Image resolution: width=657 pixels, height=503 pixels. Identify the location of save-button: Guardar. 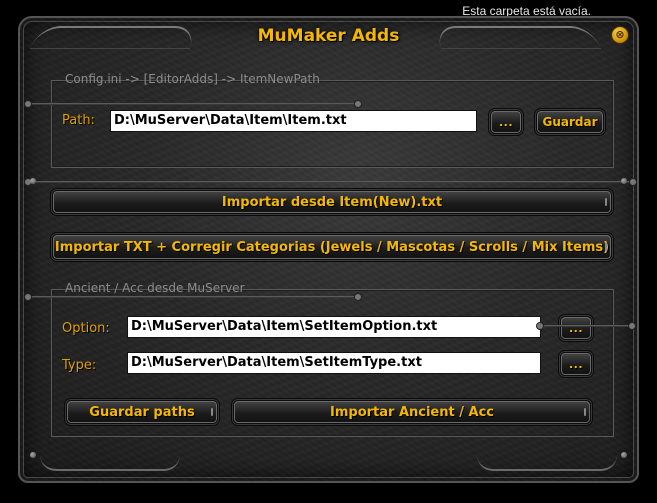
(570, 122).